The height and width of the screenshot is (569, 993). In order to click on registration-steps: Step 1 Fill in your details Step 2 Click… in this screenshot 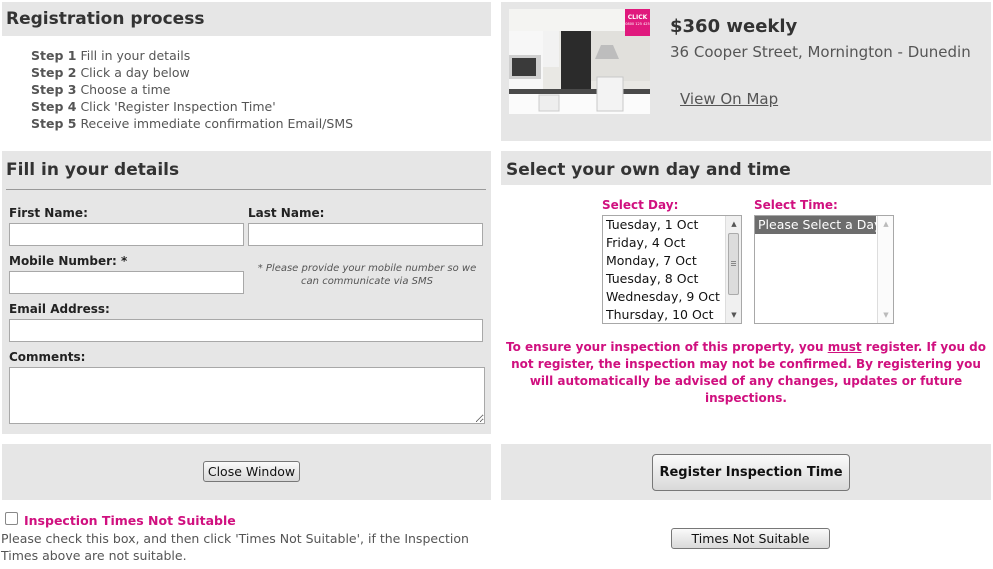, I will do `click(192, 89)`.